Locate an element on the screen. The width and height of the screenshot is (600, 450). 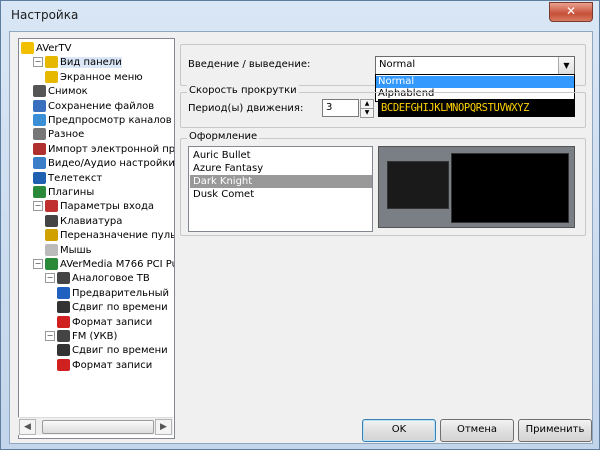
tree-item-label: Сохранение файлов is located at coordinates (101, 106).